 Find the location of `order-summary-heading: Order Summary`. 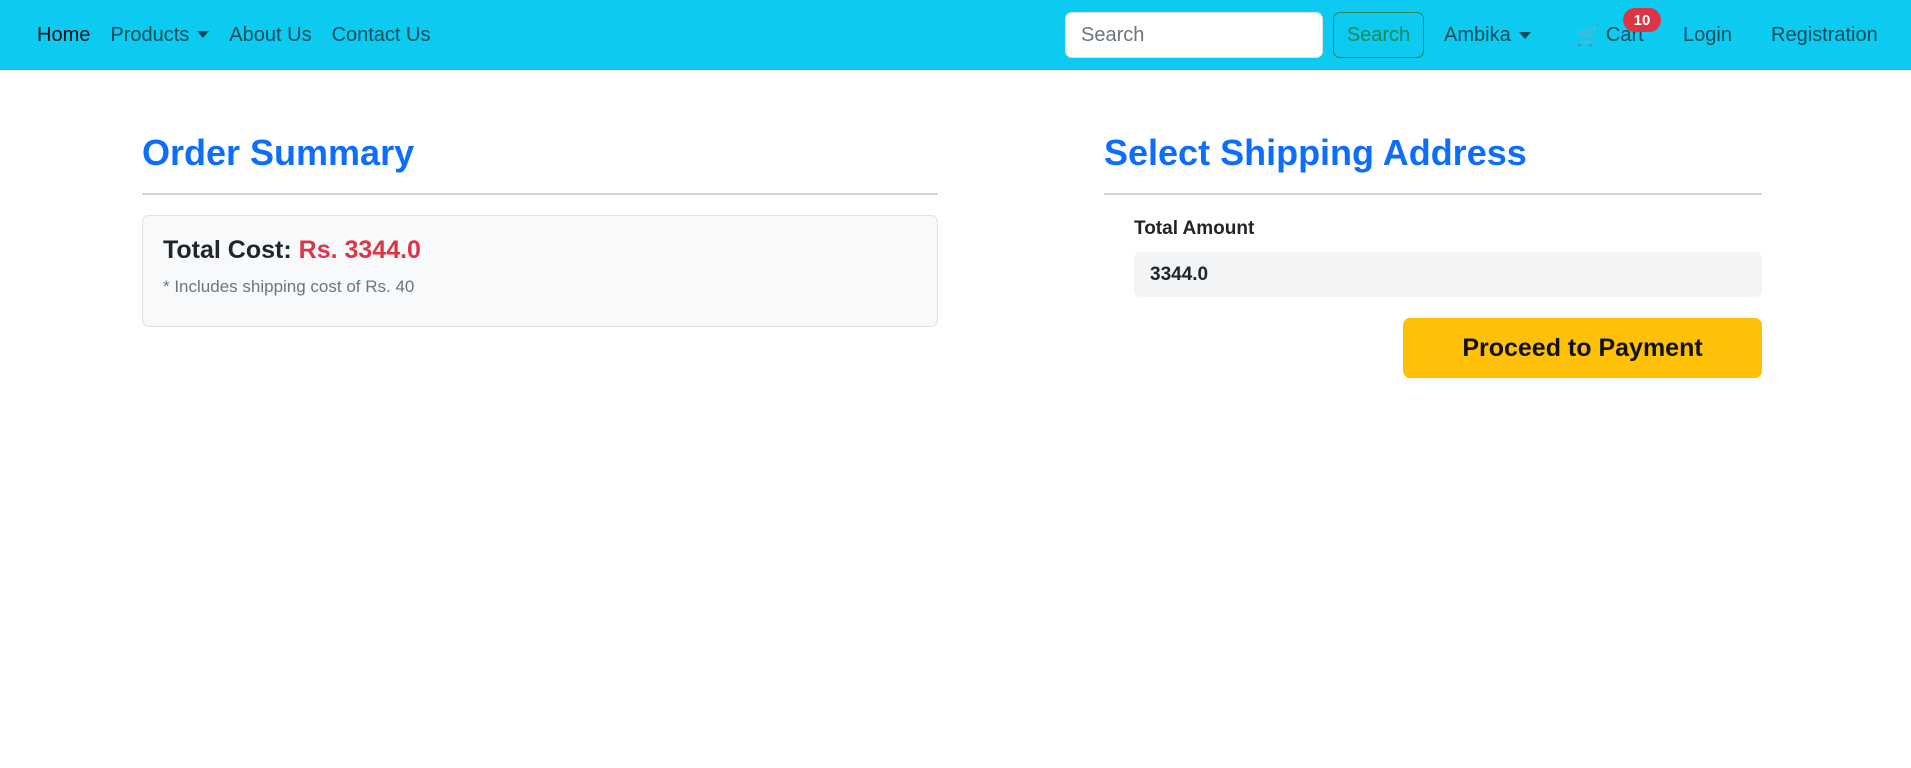

order-summary-heading: Order Summary is located at coordinates (278, 152).